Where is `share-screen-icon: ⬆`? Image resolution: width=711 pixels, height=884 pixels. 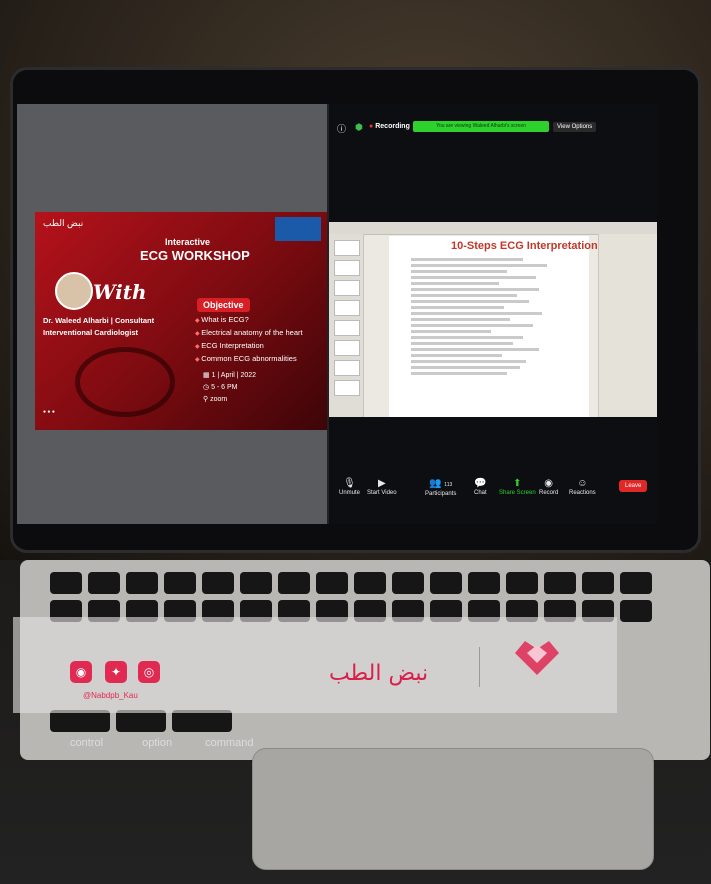 share-screen-icon: ⬆ is located at coordinates (517, 483).